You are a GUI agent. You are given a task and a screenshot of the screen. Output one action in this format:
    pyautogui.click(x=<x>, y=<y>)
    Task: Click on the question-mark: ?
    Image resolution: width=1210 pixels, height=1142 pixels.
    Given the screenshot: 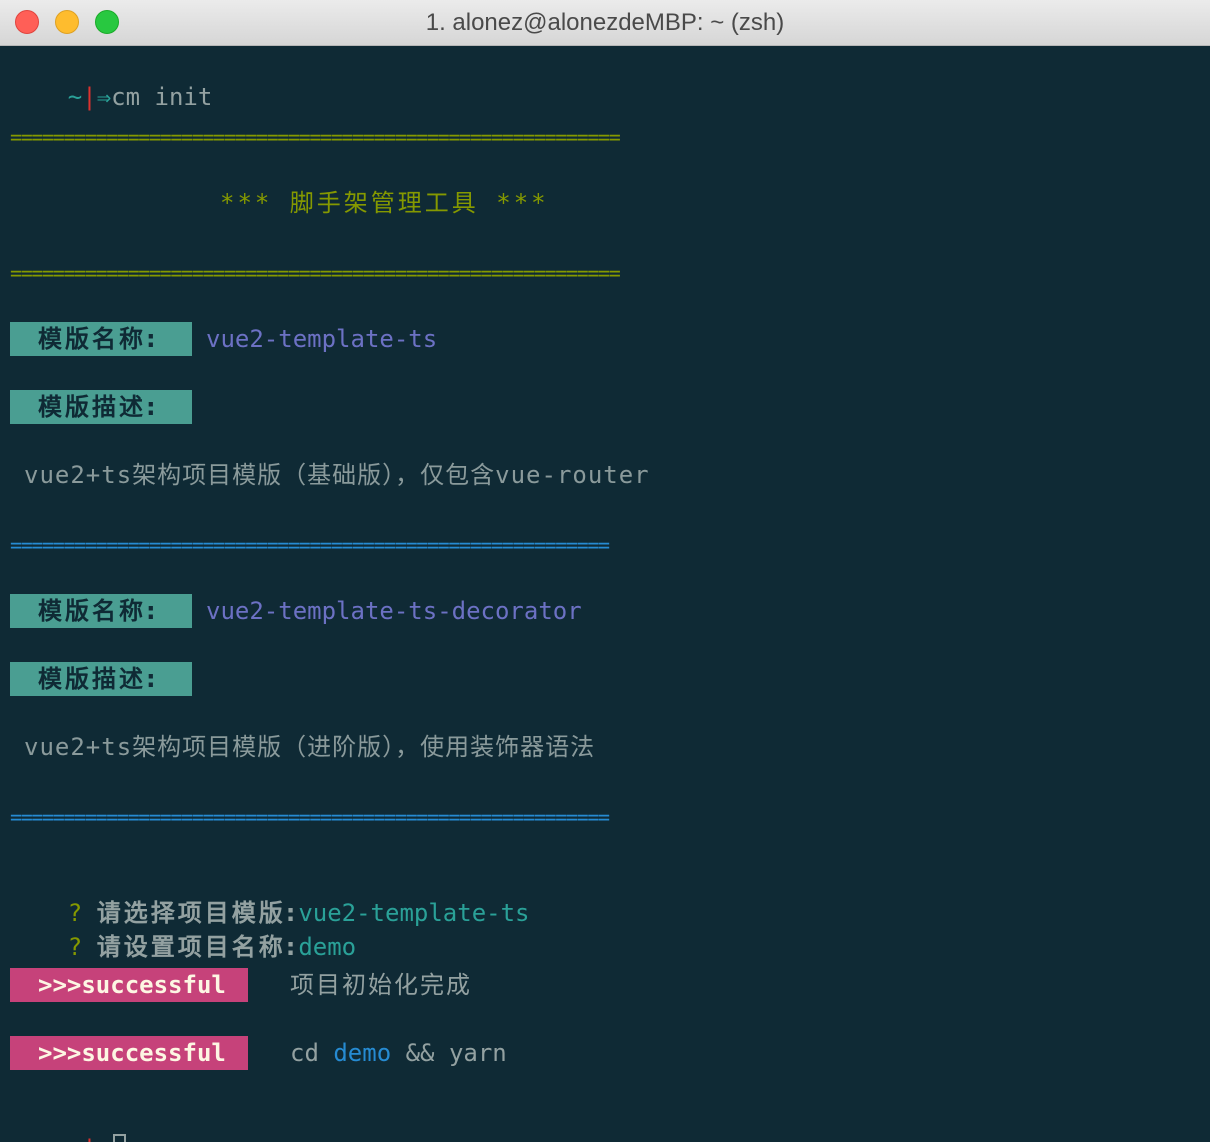 What is the action you would take?
    pyautogui.click(x=75, y=947)
    